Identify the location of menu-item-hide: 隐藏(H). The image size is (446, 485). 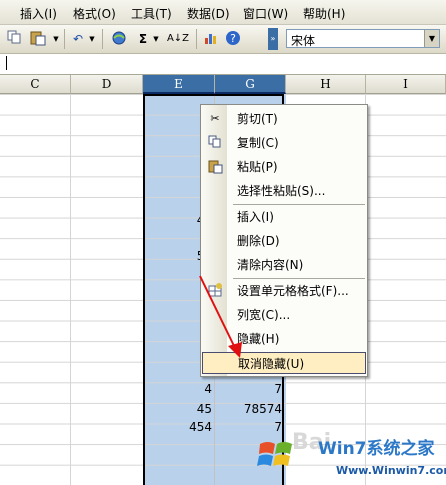
(284, 339).